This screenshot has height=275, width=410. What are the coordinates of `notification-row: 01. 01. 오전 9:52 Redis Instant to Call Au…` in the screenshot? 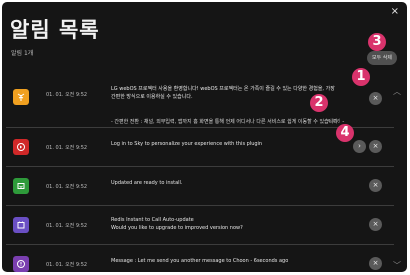 It's located at (200, 225).